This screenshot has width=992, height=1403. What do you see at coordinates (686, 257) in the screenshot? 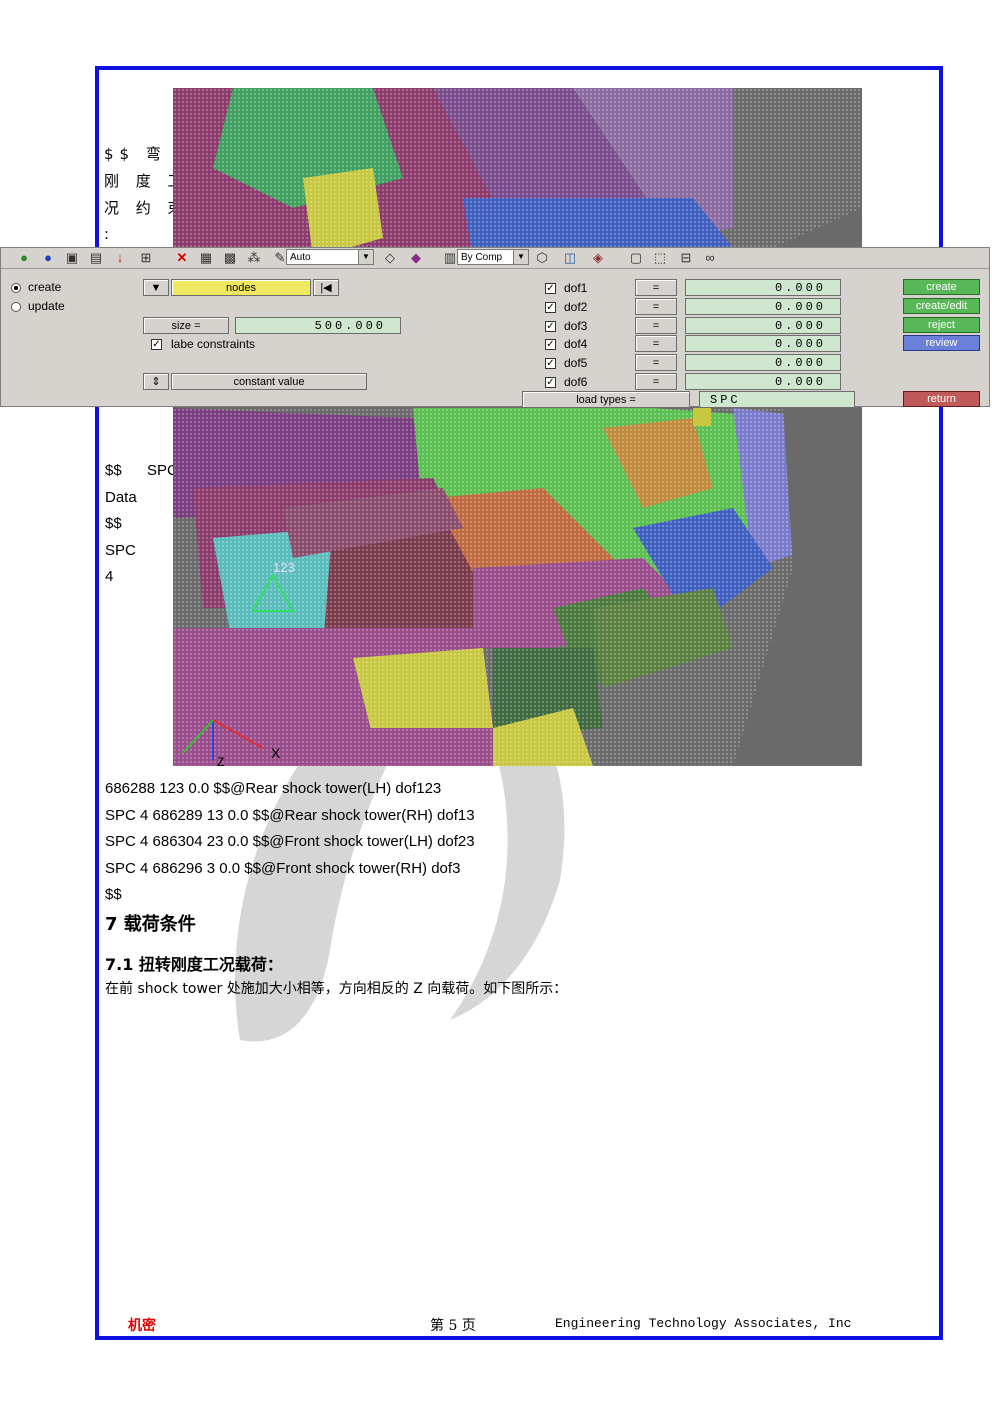
I see `grid-icon: ⊟` at bounding box center [686, 257].